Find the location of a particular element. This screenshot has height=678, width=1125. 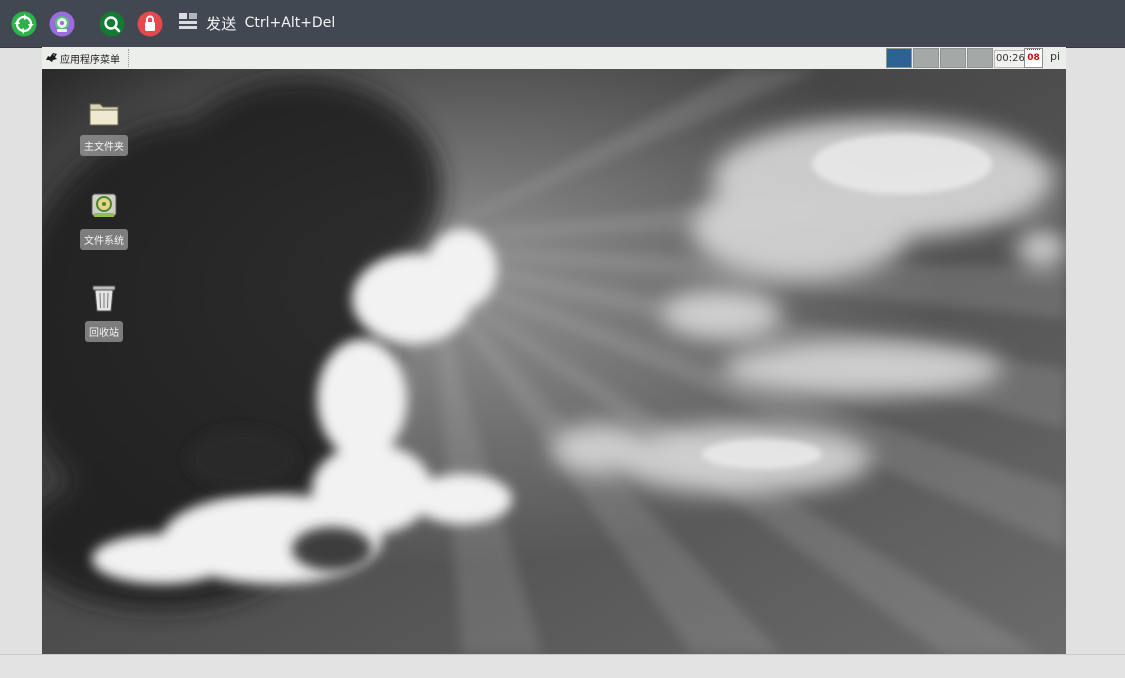

app-menu-label: 应用程序菜单 is located at coordinates (90, 60).